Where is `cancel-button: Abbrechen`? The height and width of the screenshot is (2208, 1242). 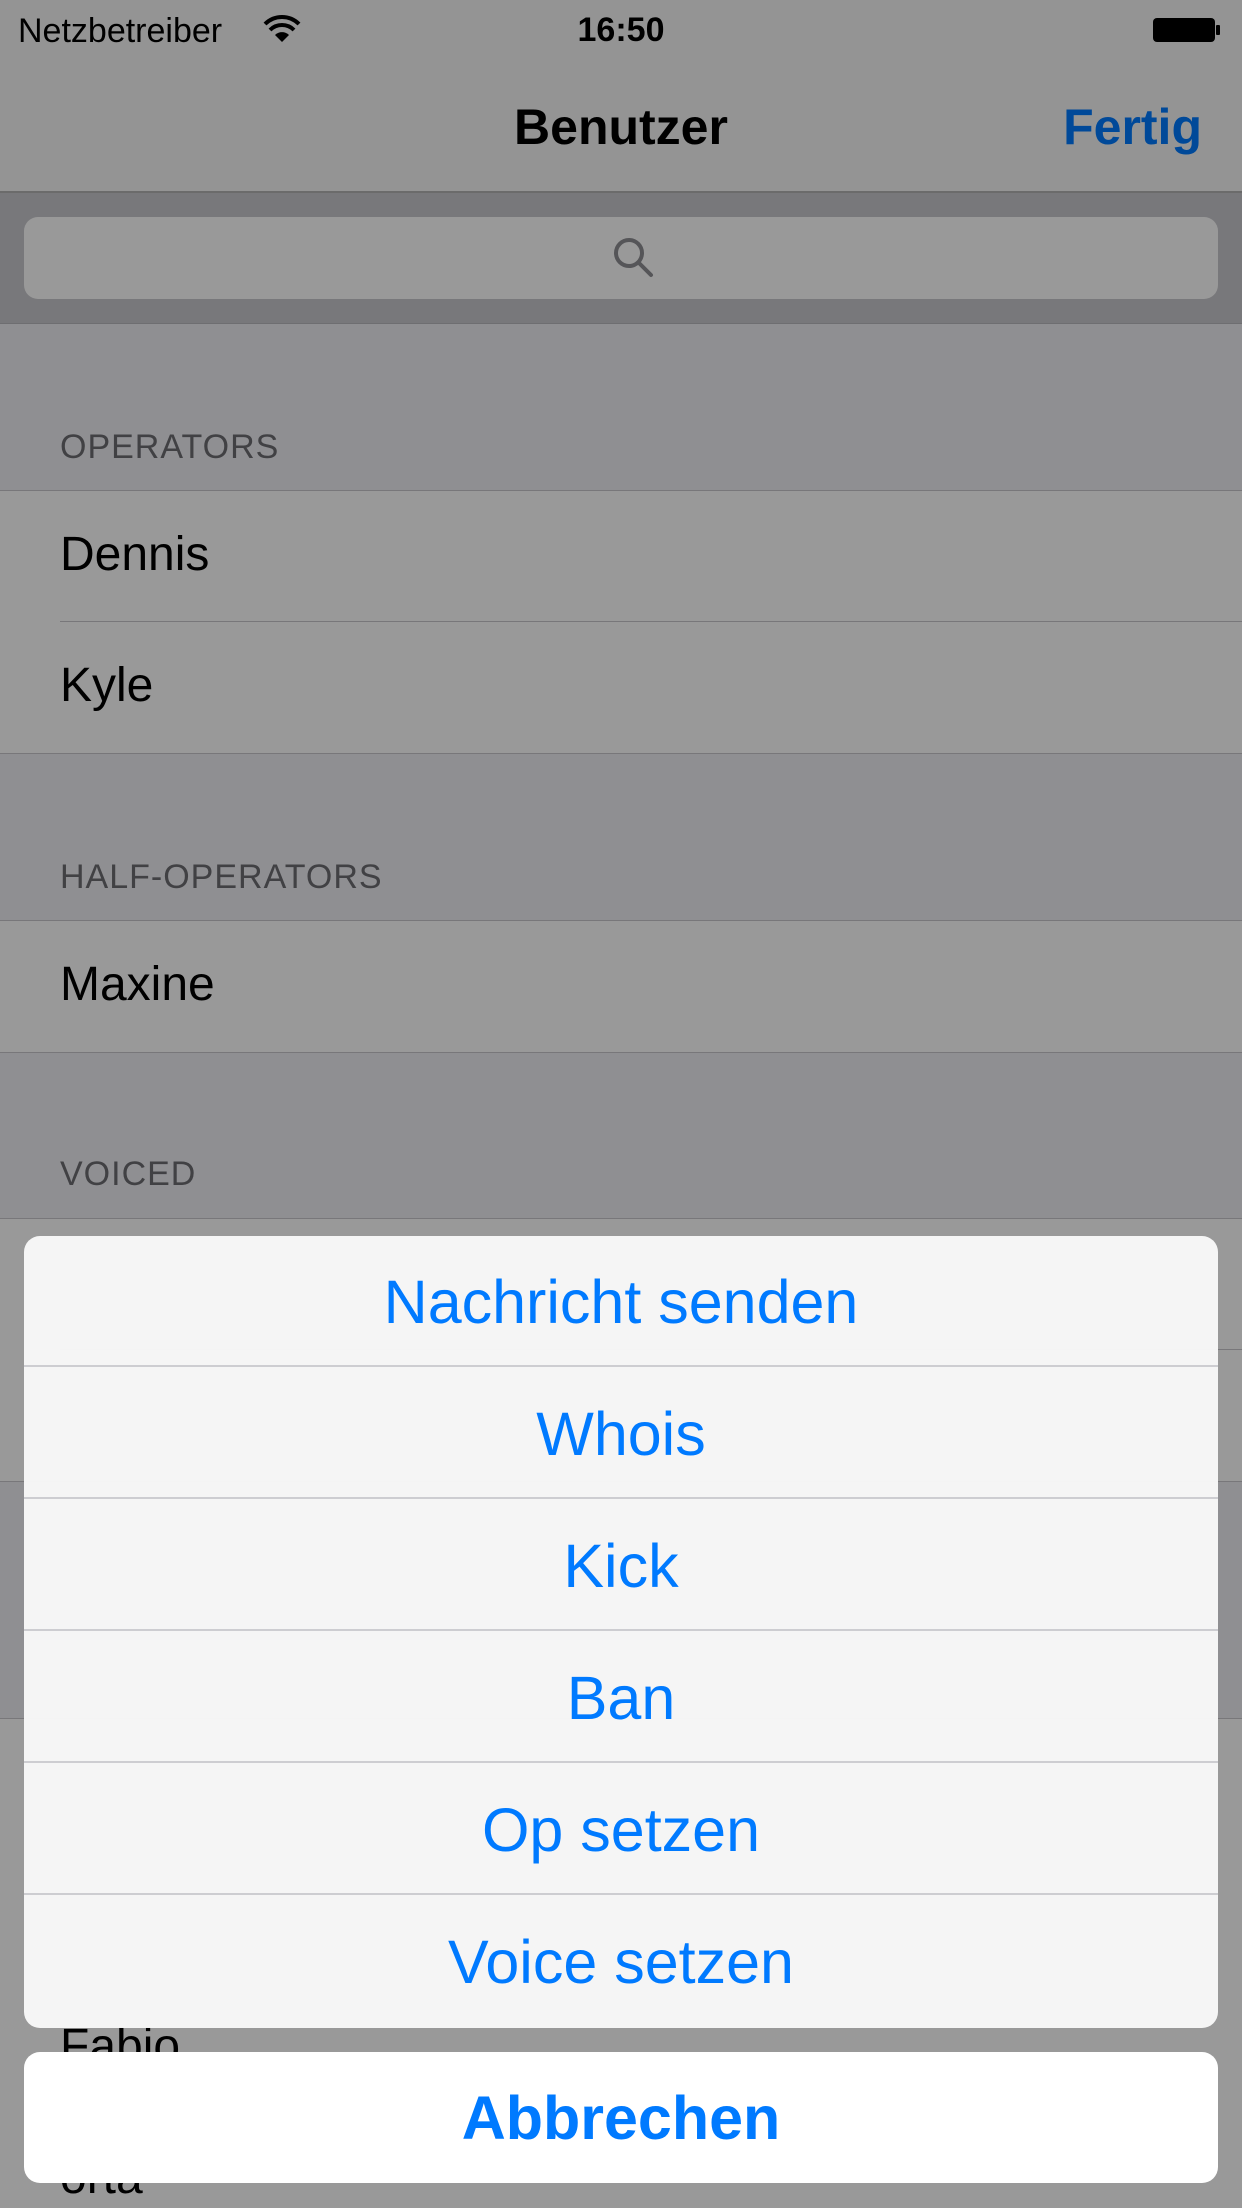 cancel-button: Abbrechen is located at coordinates (621, 2117).